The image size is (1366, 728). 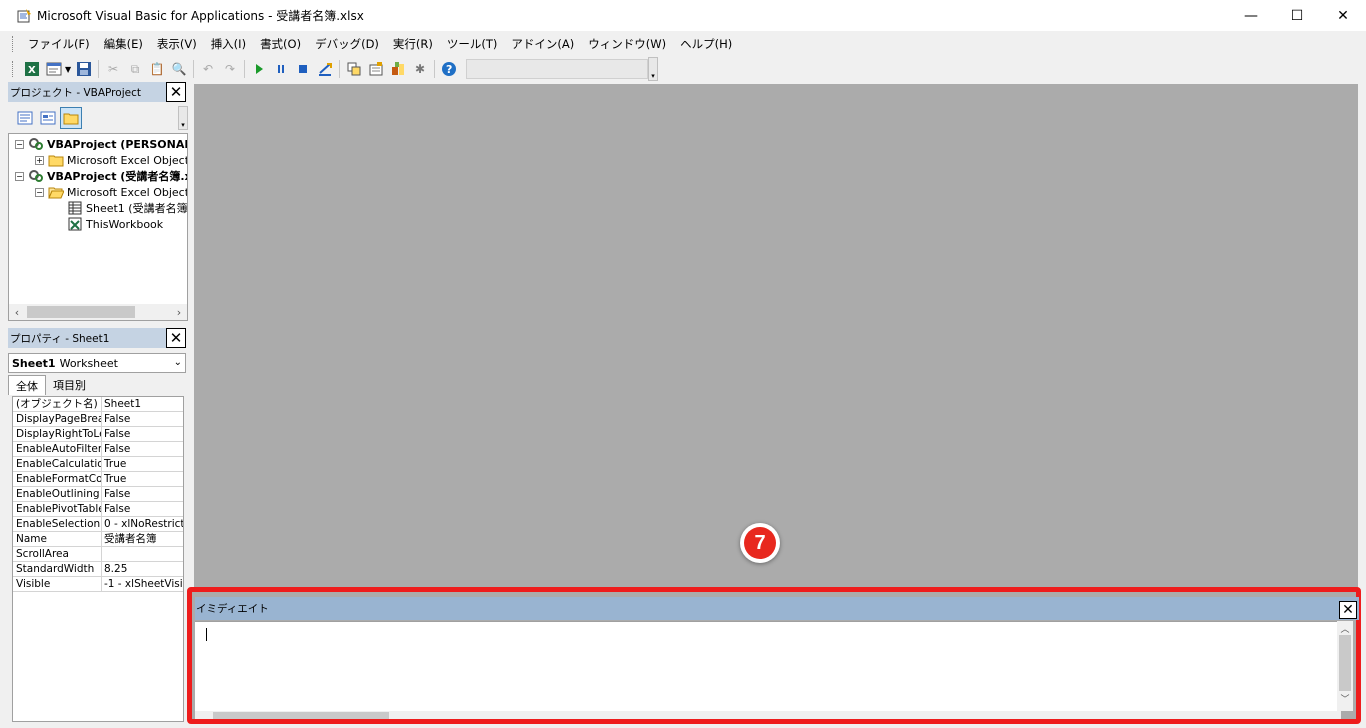 What do you see at coordinates (117, 176) in the screenshot?
I see `tree-item-label: VBAProject (受講者名簿.xlsx)` at bounding box center [117, 176].